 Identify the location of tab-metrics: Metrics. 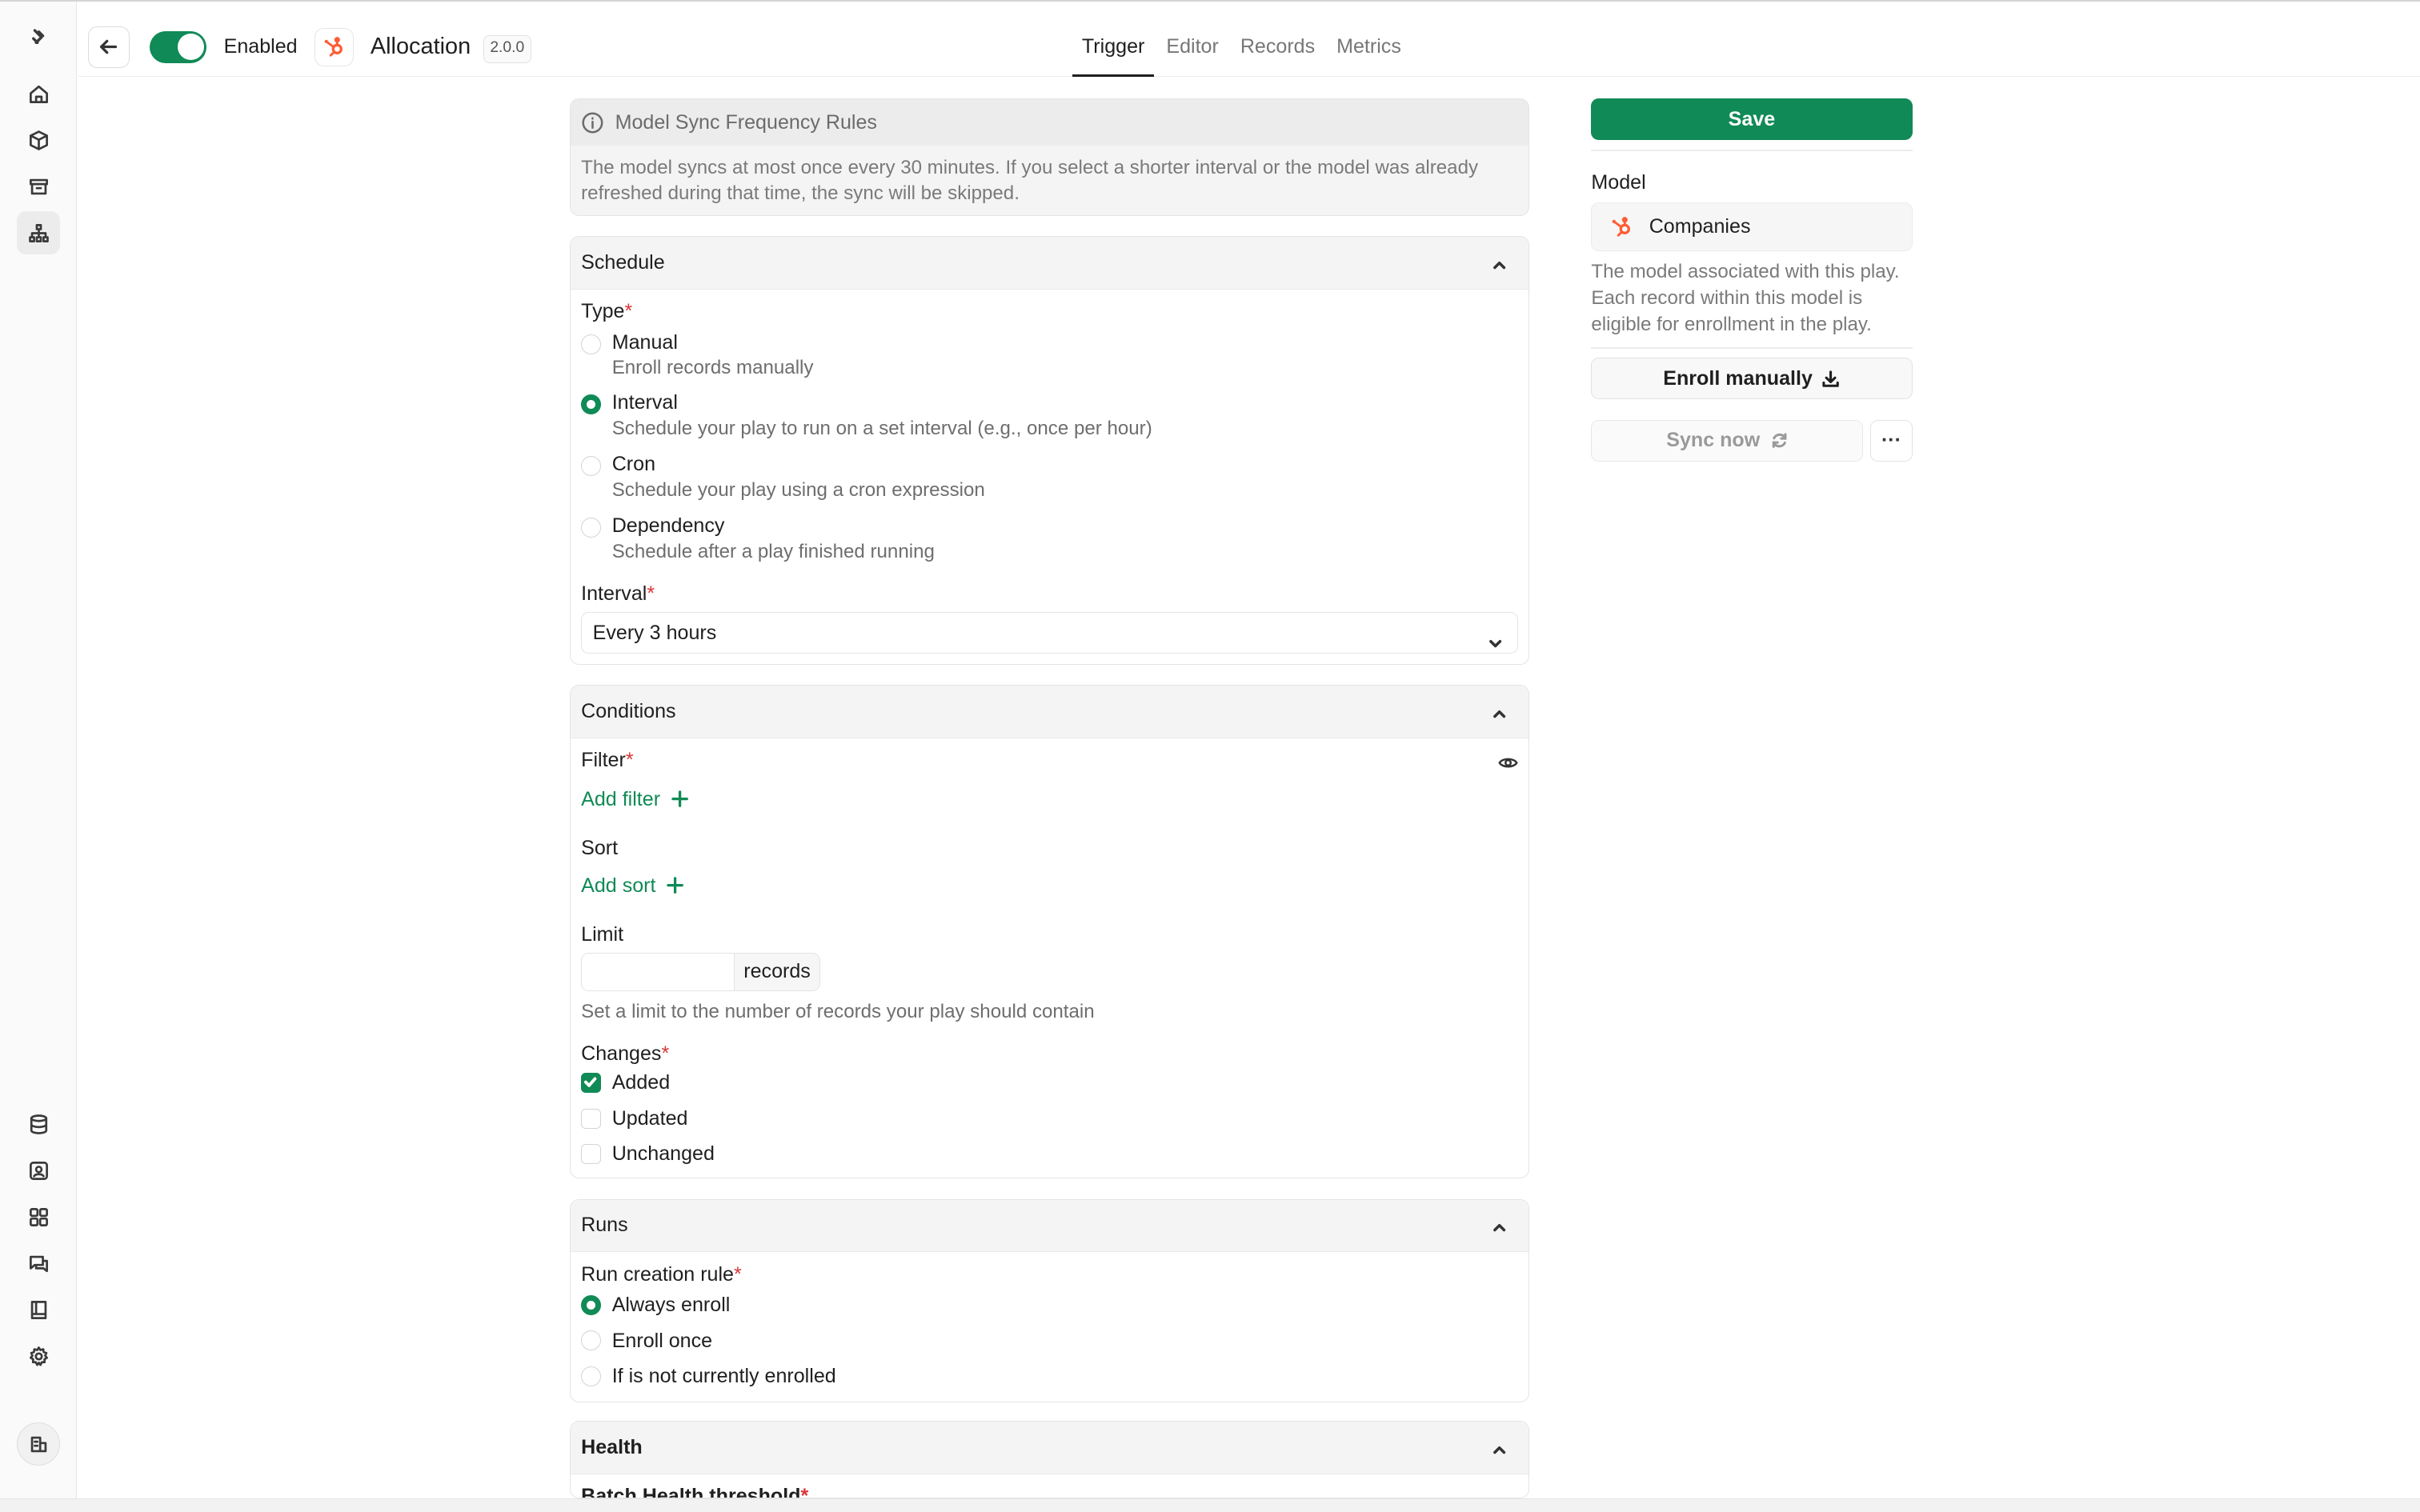
(1369, 40).